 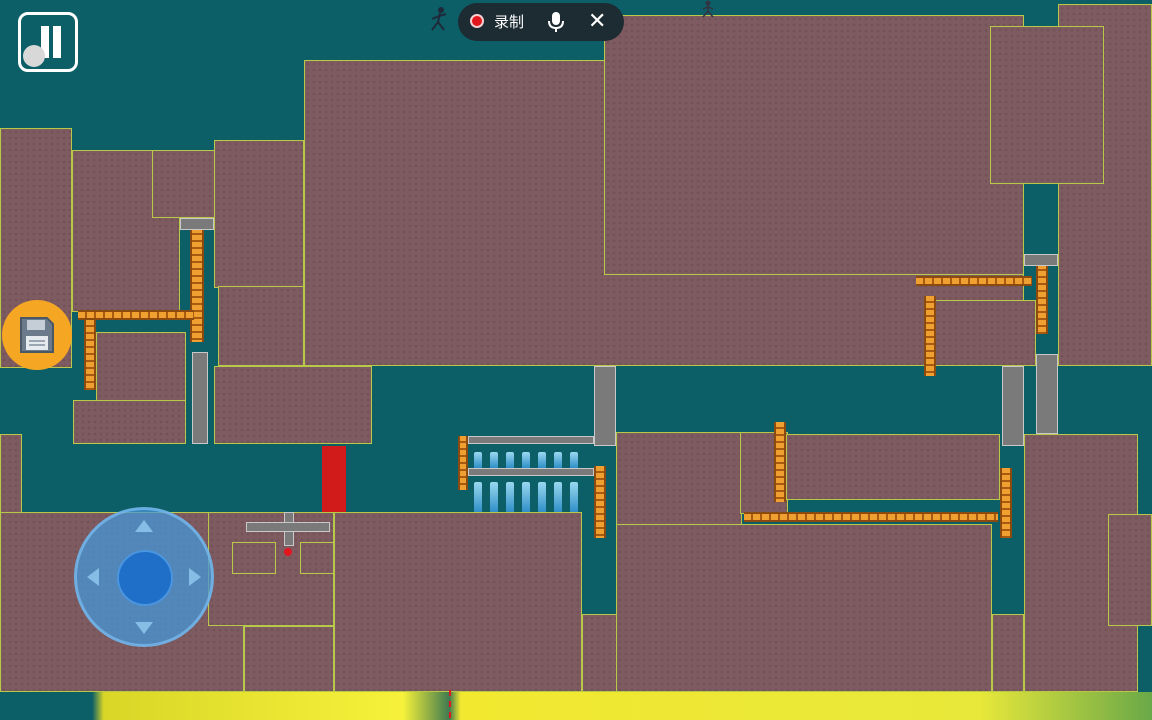 I want to click on close-icon: ✕, so click(x=597, y=21).